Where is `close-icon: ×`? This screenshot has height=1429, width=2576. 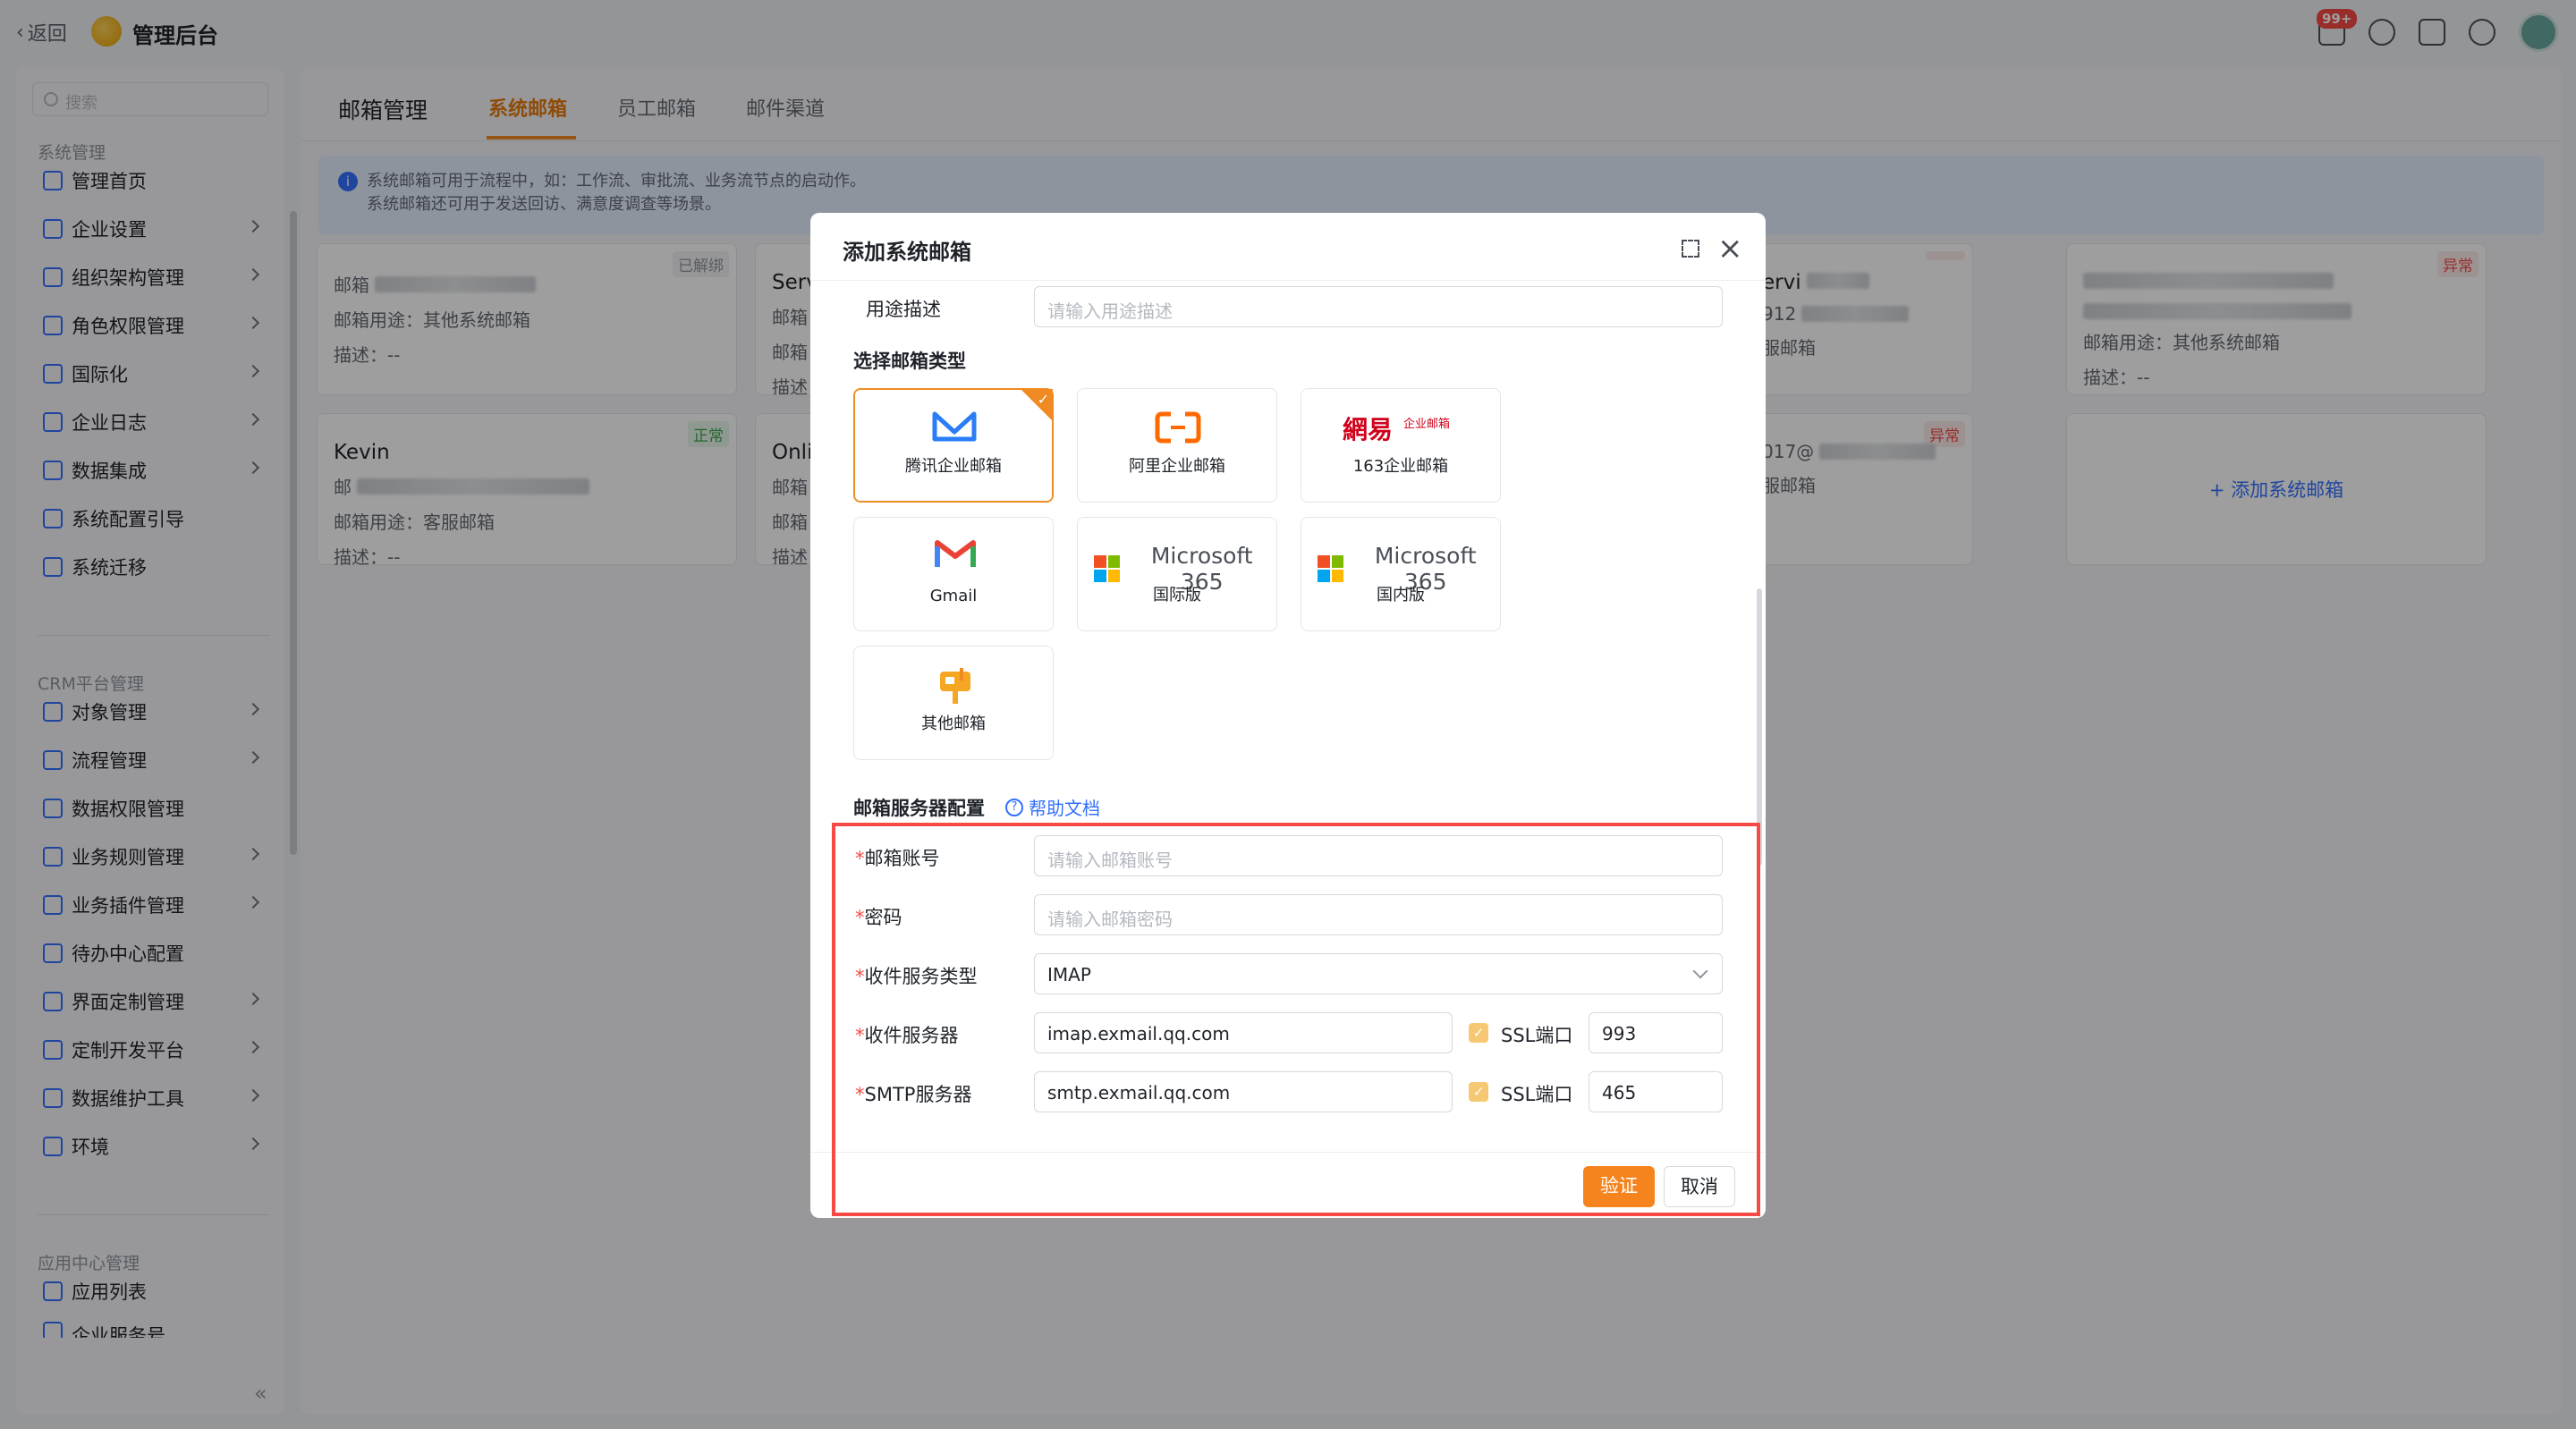 close-icon: × is located at coordinates (1730, 249).